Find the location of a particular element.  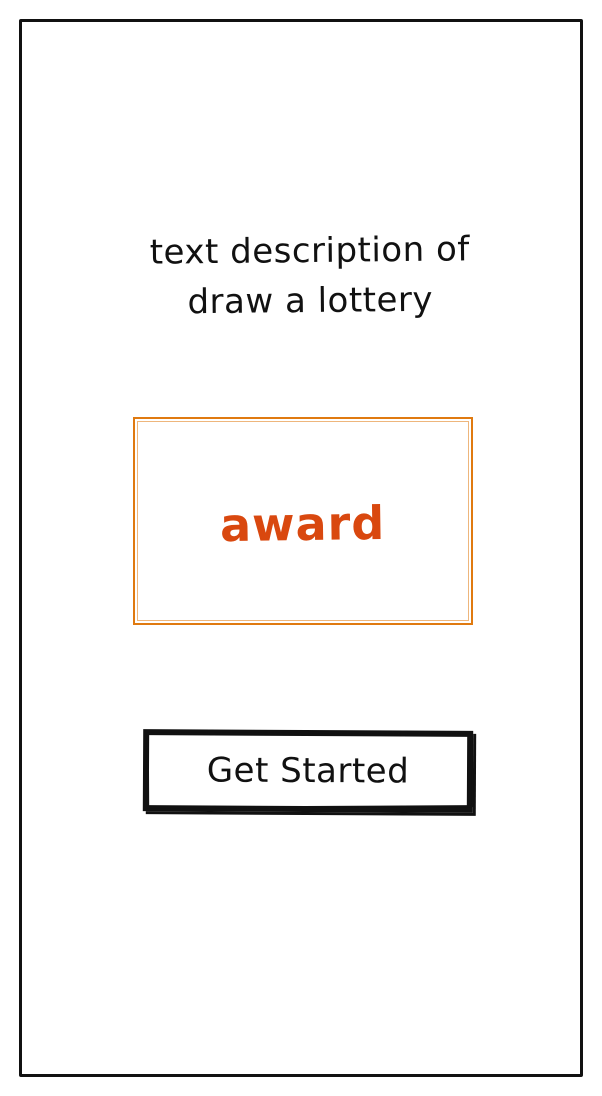

award-box: award is located at coordinates (303, 521).